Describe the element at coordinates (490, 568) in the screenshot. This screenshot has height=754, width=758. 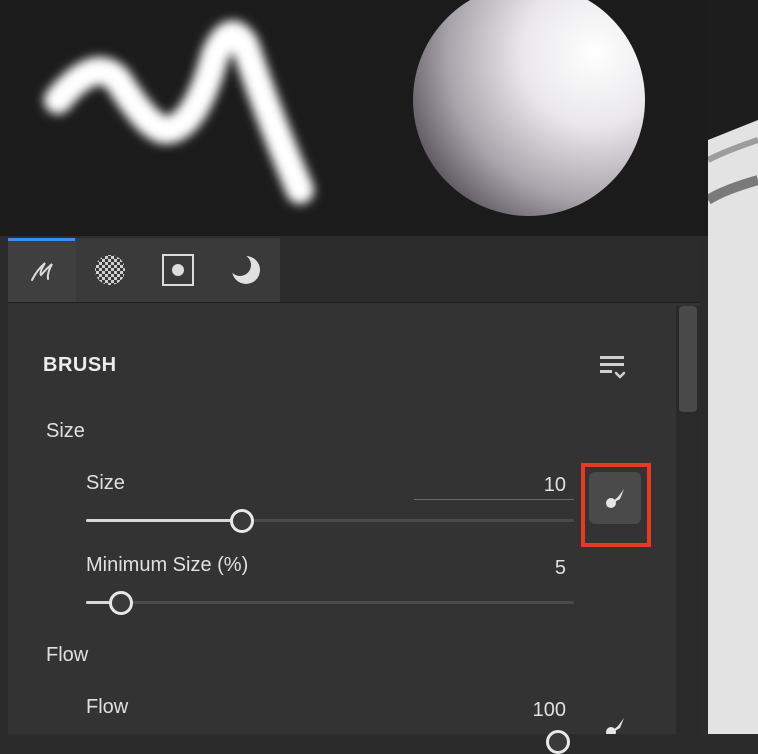
I see `minimum-size-value: 5` at that location.